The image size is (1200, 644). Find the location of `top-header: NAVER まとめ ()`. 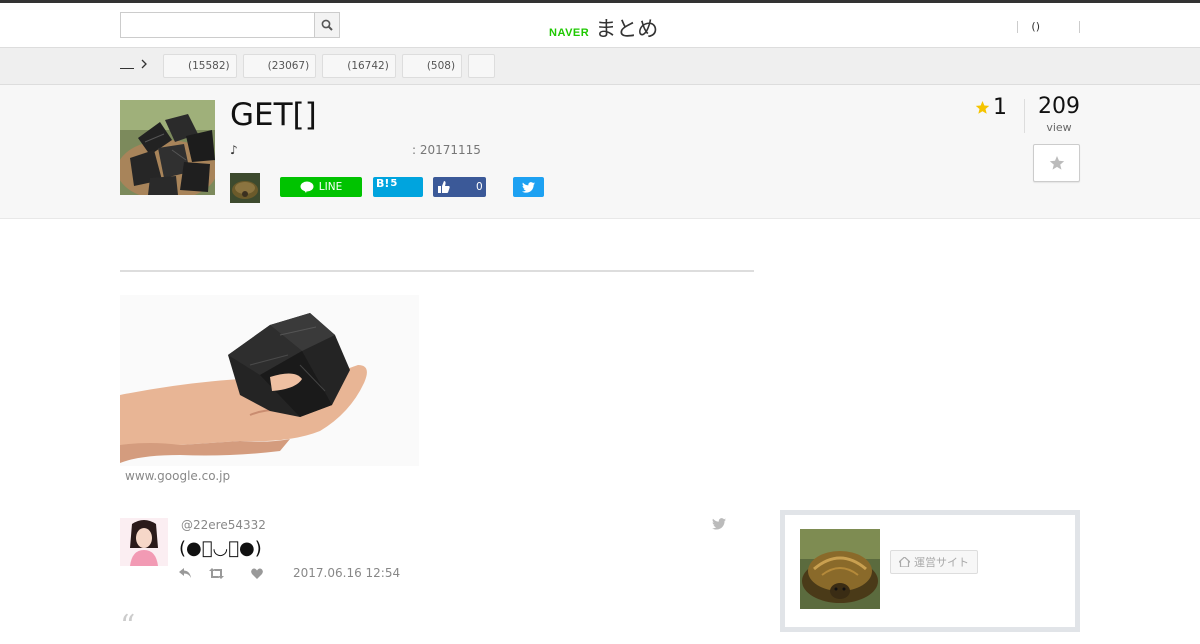

top-header: NAVER まとめ () is located at coordinates (600, 24).